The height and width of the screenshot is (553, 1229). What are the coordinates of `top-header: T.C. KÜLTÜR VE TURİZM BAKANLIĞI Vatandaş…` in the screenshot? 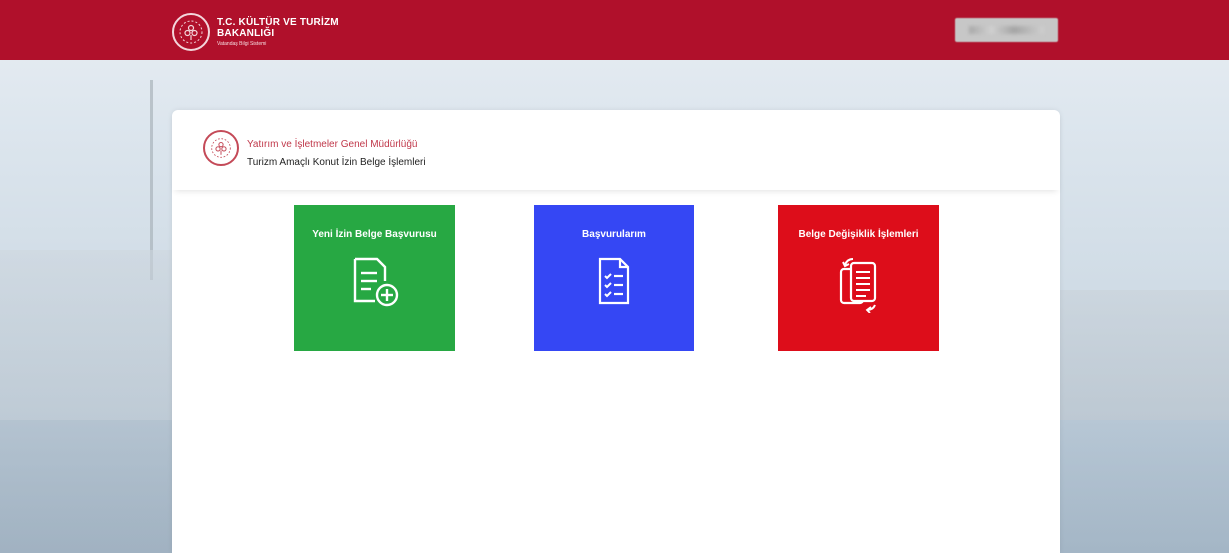 It's located at (614, 30).